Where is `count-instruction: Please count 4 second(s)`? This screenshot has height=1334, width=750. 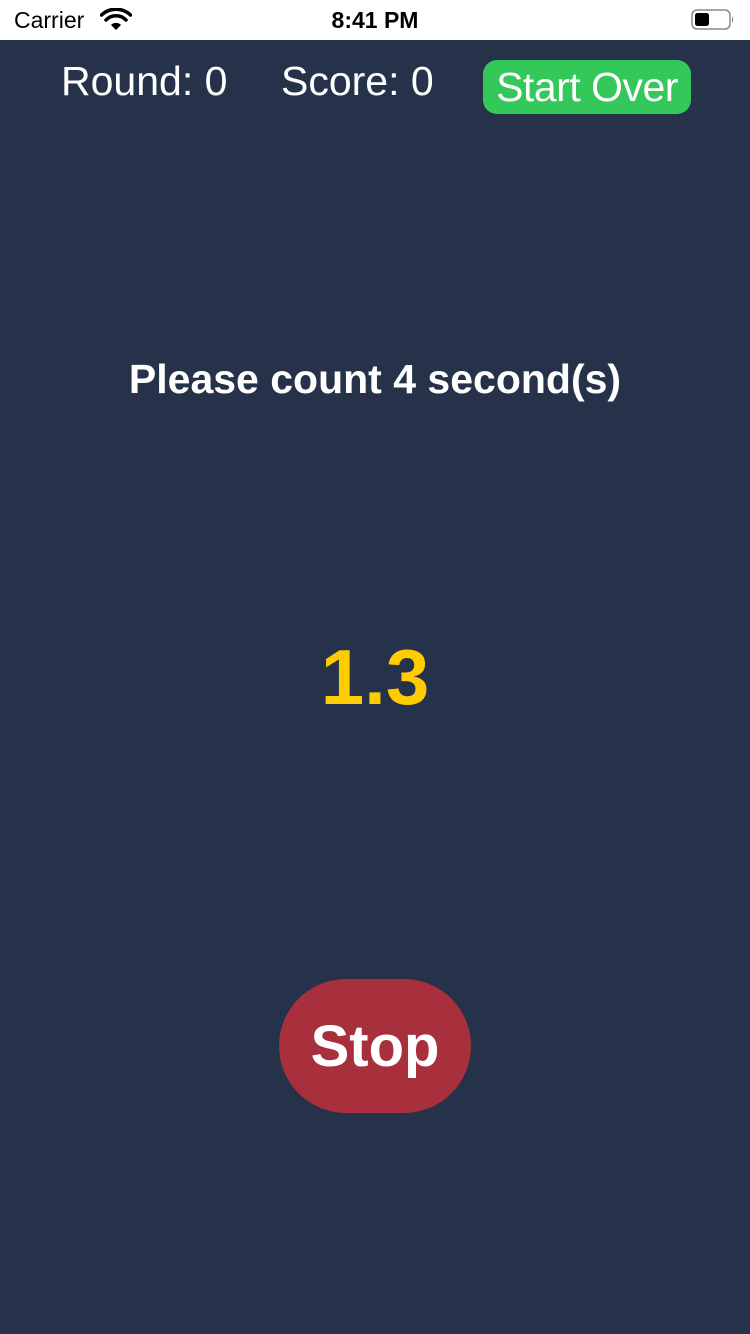 count-instruction: Please count 4 second(s) is located at coordinates (375, 379).